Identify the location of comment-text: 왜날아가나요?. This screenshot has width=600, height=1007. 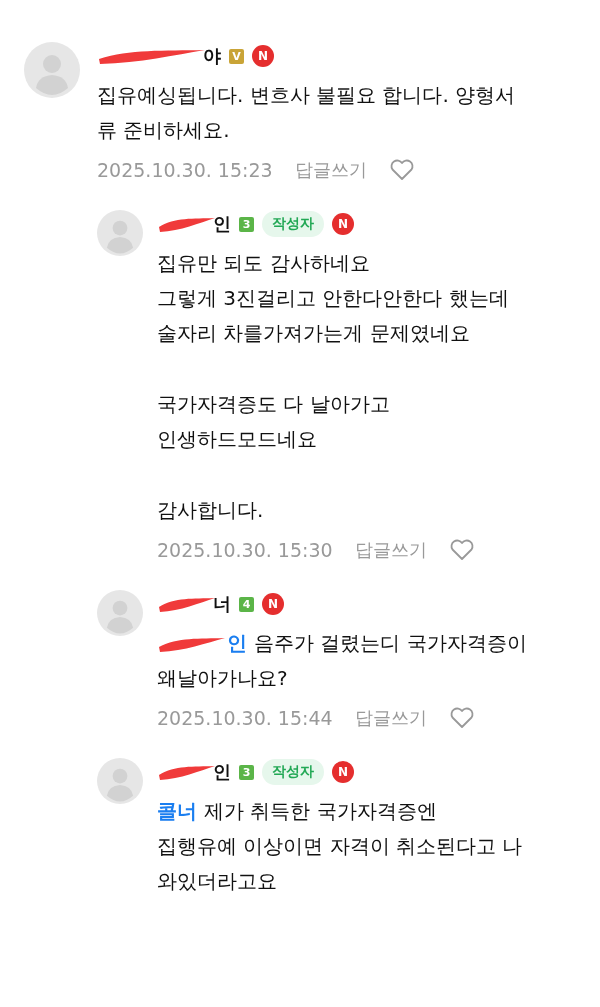
(222, 678).